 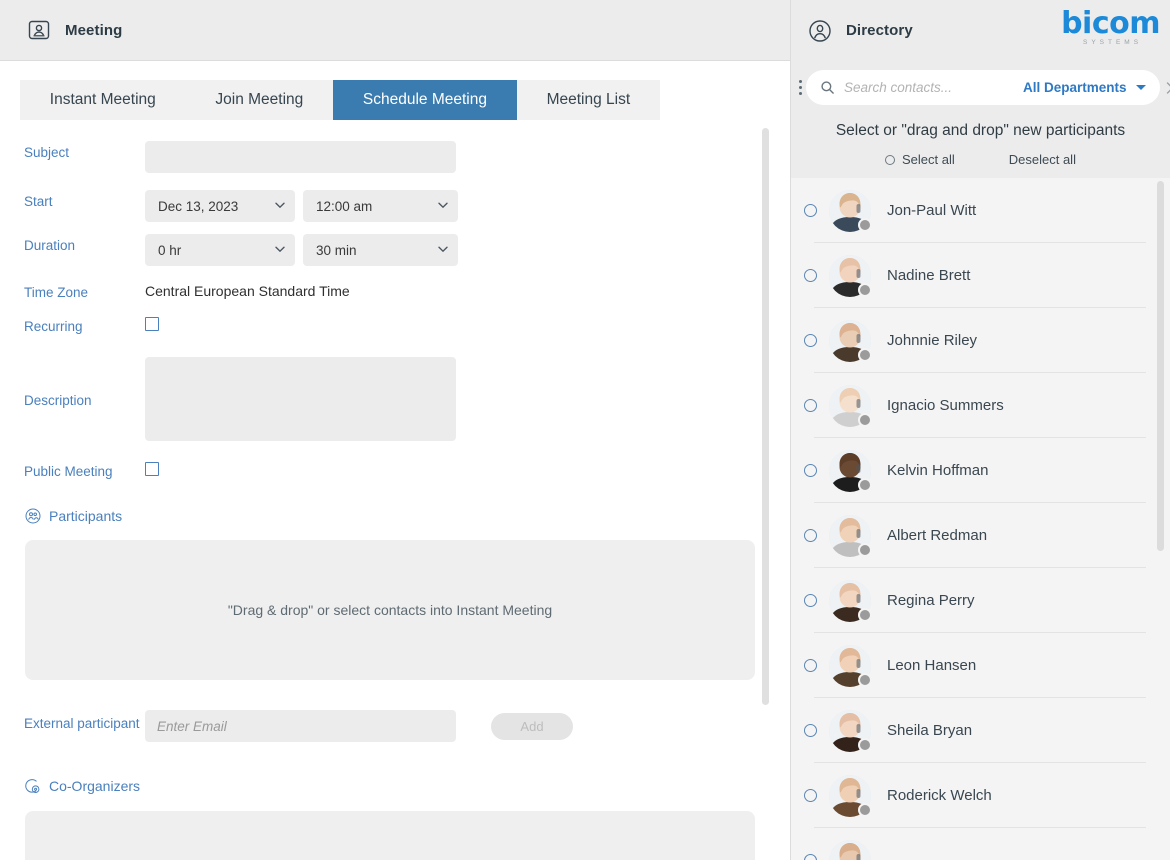 I want to click on duration-minutes-select: 30 min, so click(x=380, y=250).